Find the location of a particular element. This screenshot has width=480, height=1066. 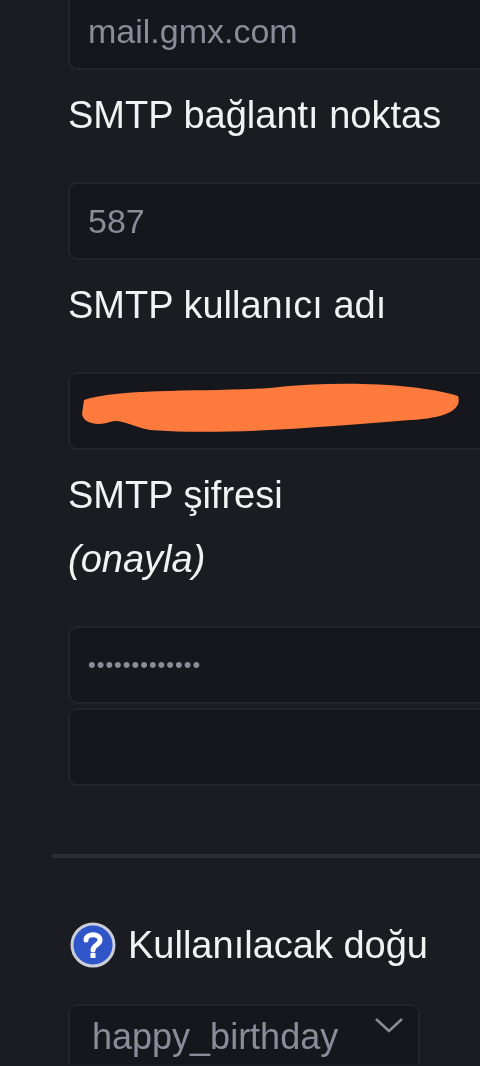

field-label: SMTP şifresi is located at coordinates (176, 495).